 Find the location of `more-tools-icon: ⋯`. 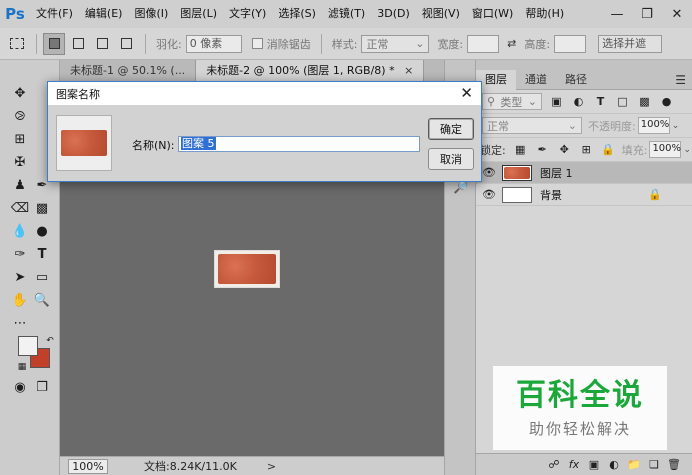

more-tools-icon: ⋯ is located at coordinates (20, 323).